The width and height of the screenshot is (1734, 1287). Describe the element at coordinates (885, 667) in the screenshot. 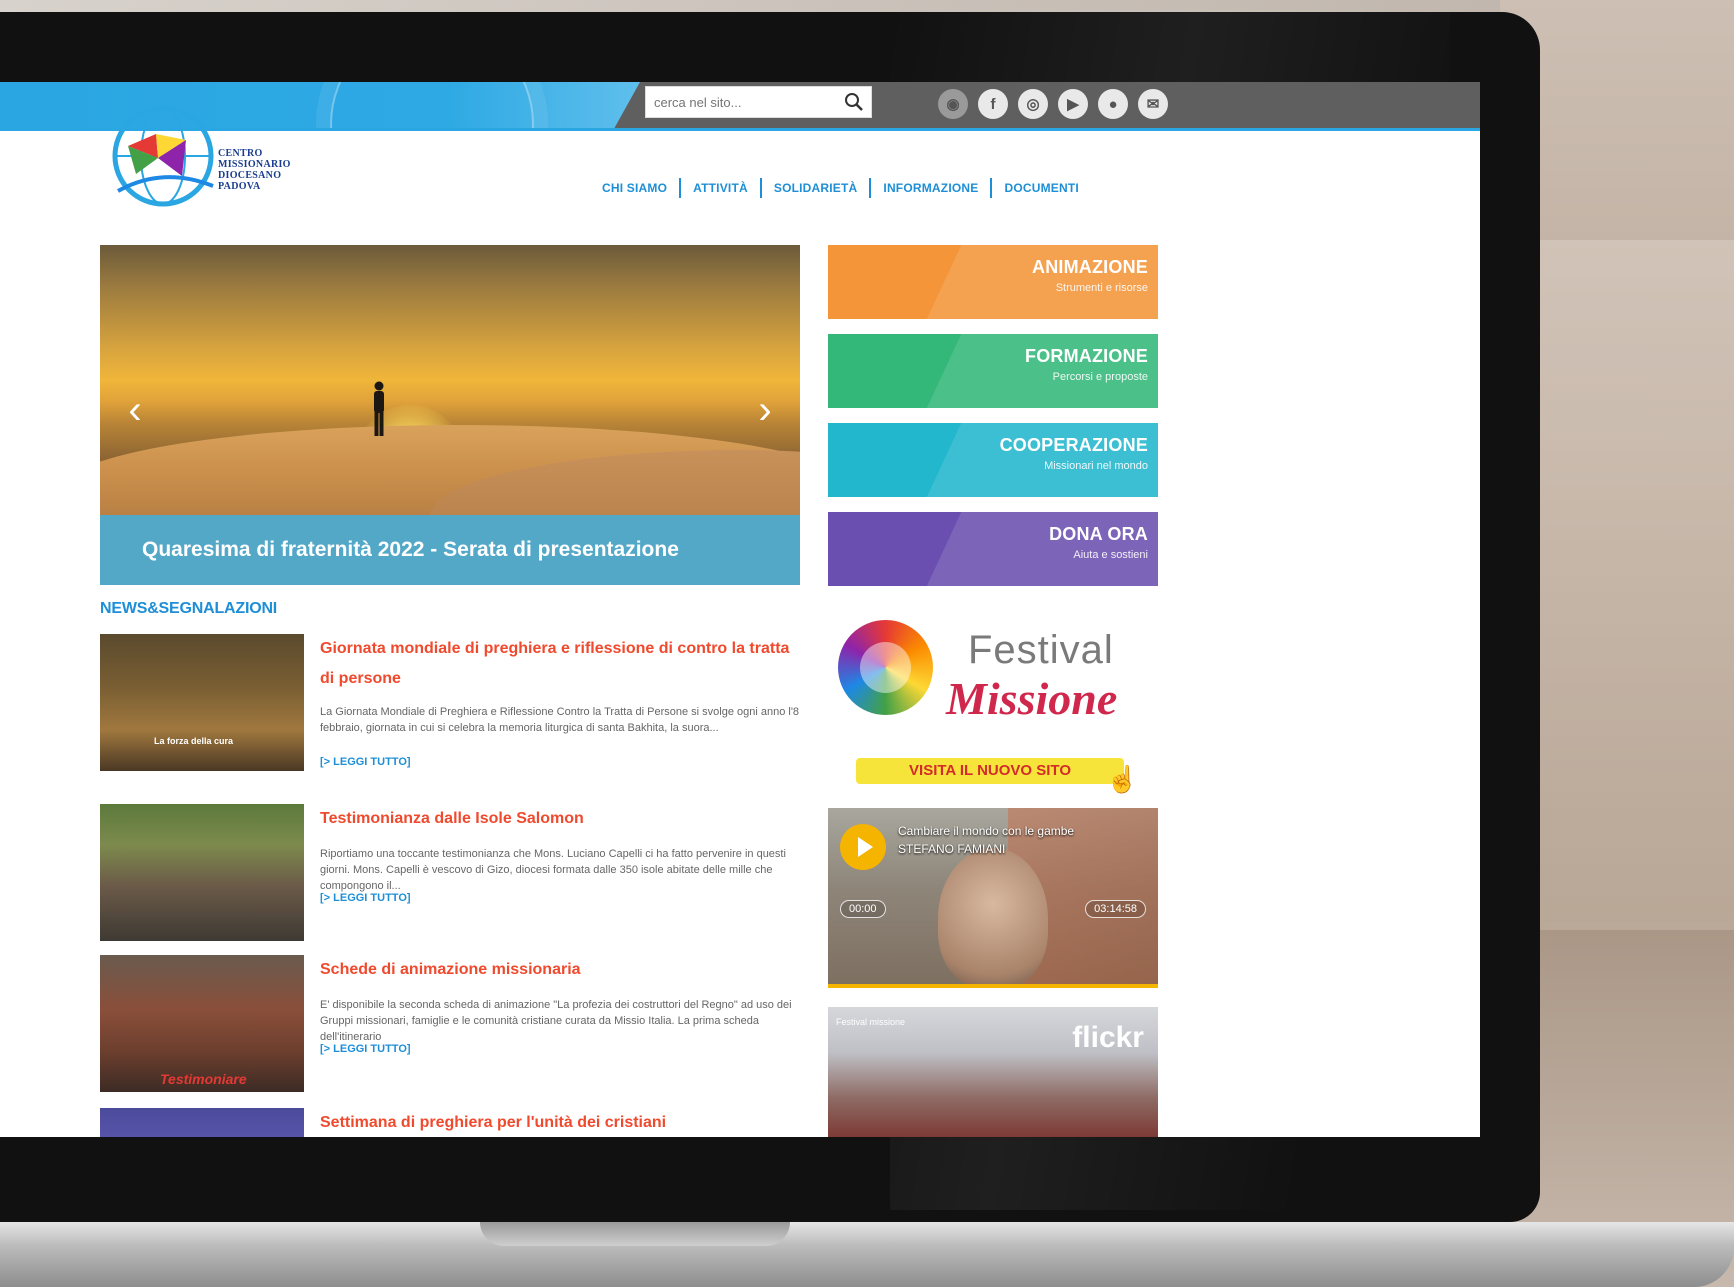

I see `festival-logo-icon` at that location.